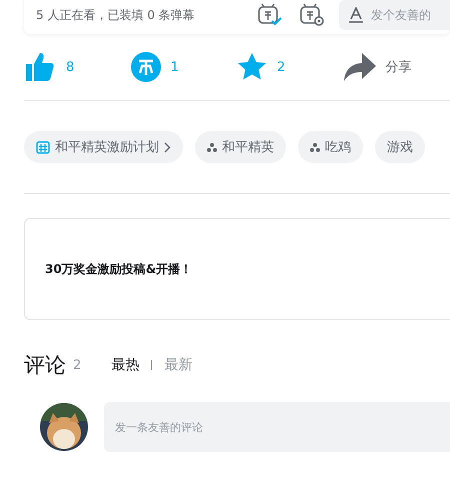 This screenshot has height=479, width=450. Describe the element at coordinates (394, 15) in the screenshot. I see `danmaku-input: 发个友善的` at that location.